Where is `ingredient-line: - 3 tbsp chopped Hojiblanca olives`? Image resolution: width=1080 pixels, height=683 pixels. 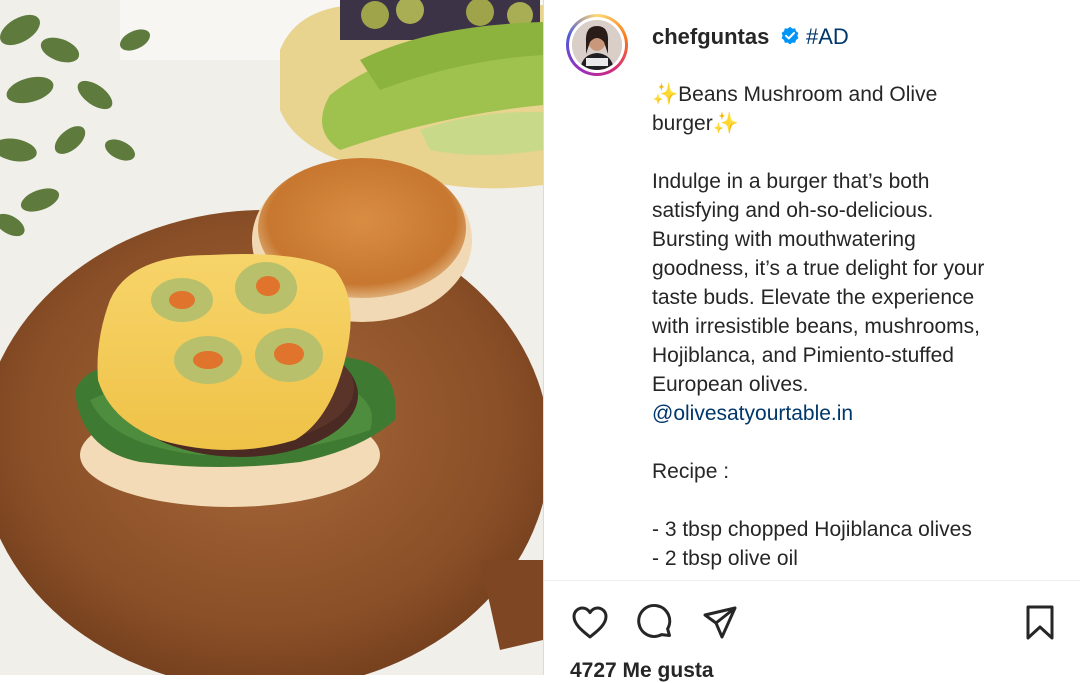
ingredient-line: - 3 tbsp chopped Hojiblanca olives is located at coordinates (812, 529).